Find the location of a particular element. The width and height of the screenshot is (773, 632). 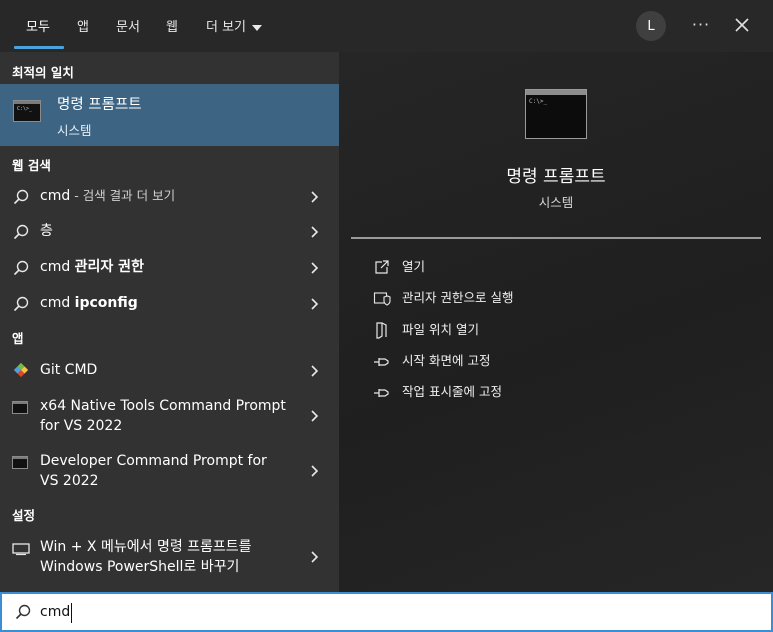

web-result-item: cmd 관리자 권한 is located at coordinates (169, 268).